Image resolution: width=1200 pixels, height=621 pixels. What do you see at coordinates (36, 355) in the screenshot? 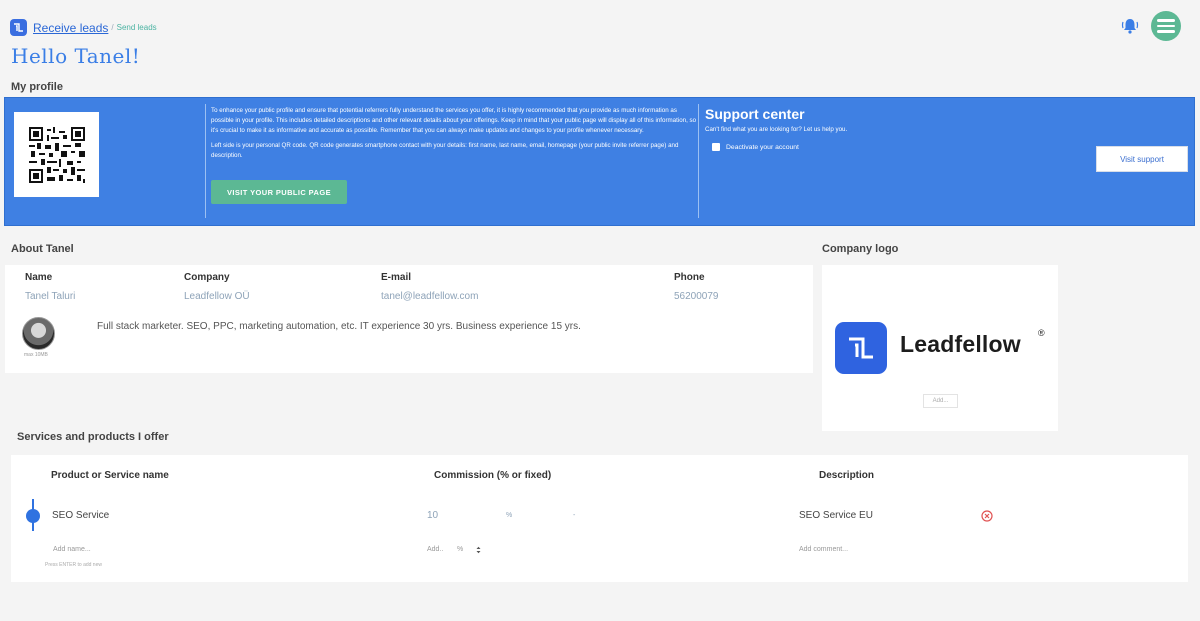
I see `avatar-size-caption: max 10MB` at bounding box center [36, 355].